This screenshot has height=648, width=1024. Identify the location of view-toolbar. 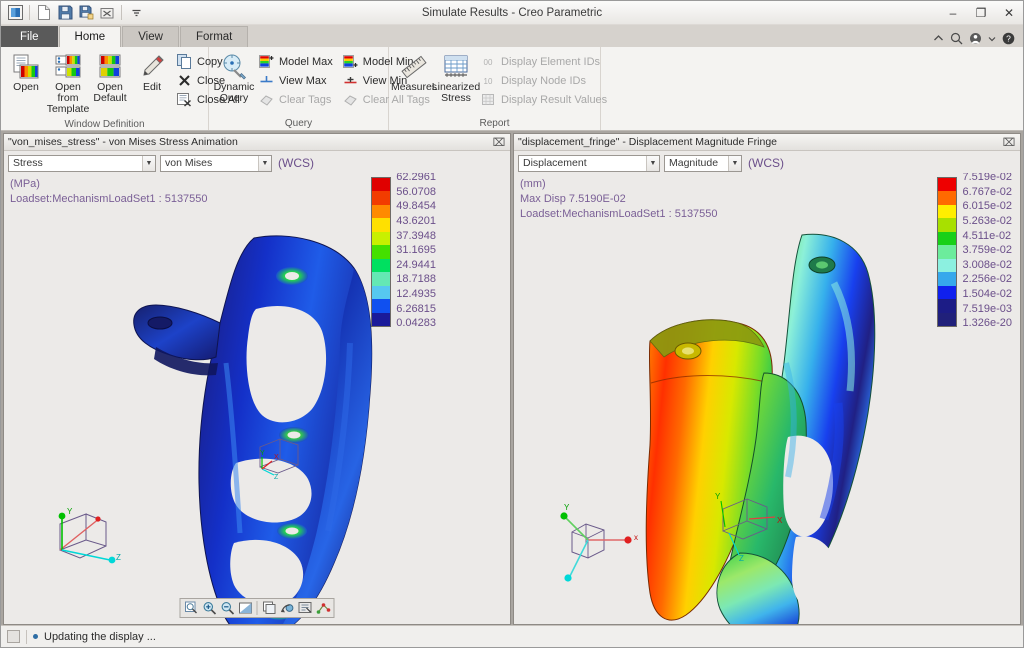
(257, 608).